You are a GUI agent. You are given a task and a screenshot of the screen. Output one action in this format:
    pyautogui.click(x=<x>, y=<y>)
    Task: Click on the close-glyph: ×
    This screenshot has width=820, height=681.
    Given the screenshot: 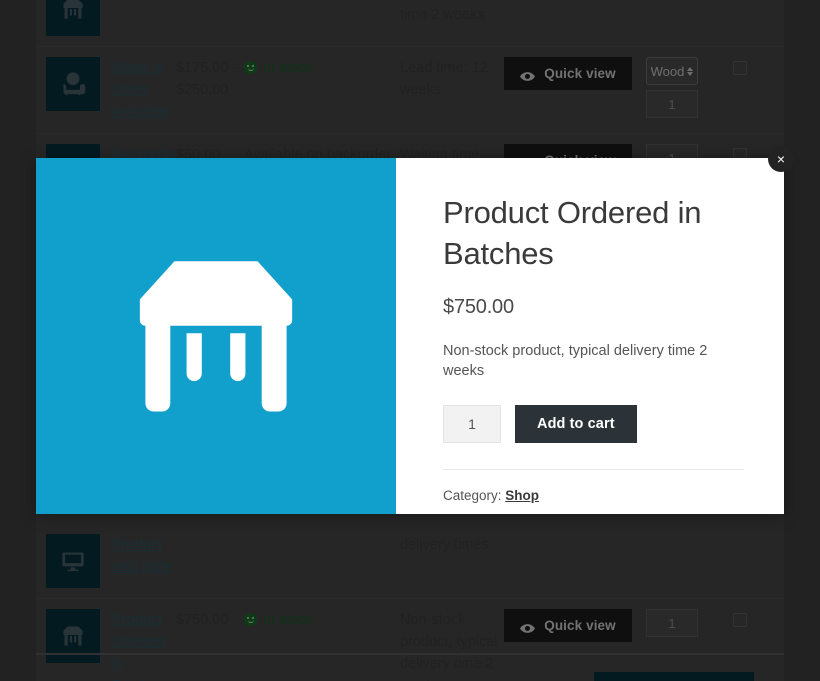 What is the action you would take?
    pyautogui.click(x=781, y=159)
    